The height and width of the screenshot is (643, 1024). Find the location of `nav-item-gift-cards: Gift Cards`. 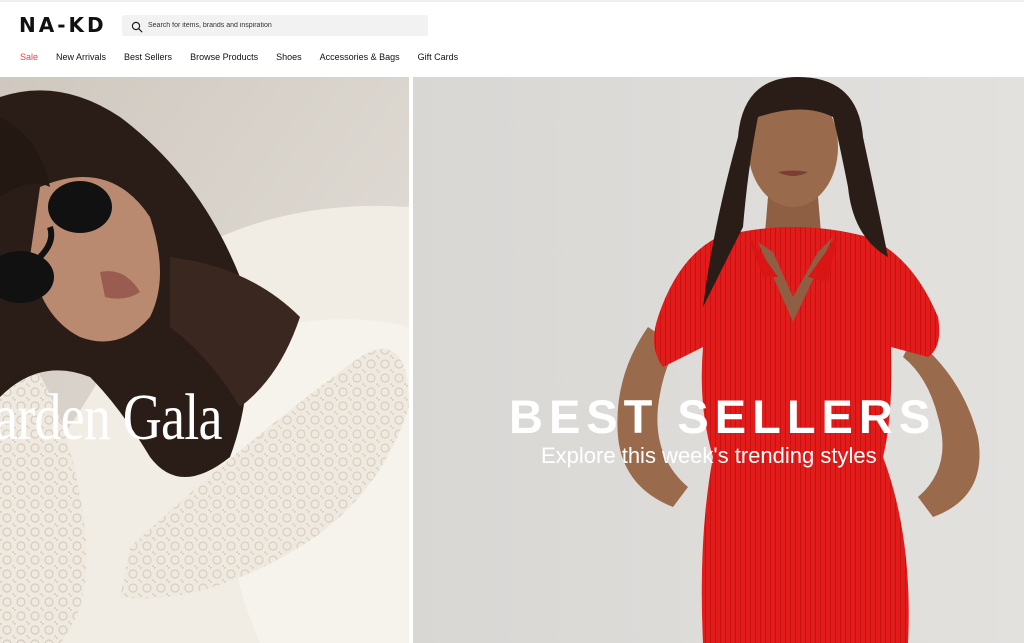

nav-item-gift-cards: Gift Cards is located at coordinates (438, 57).